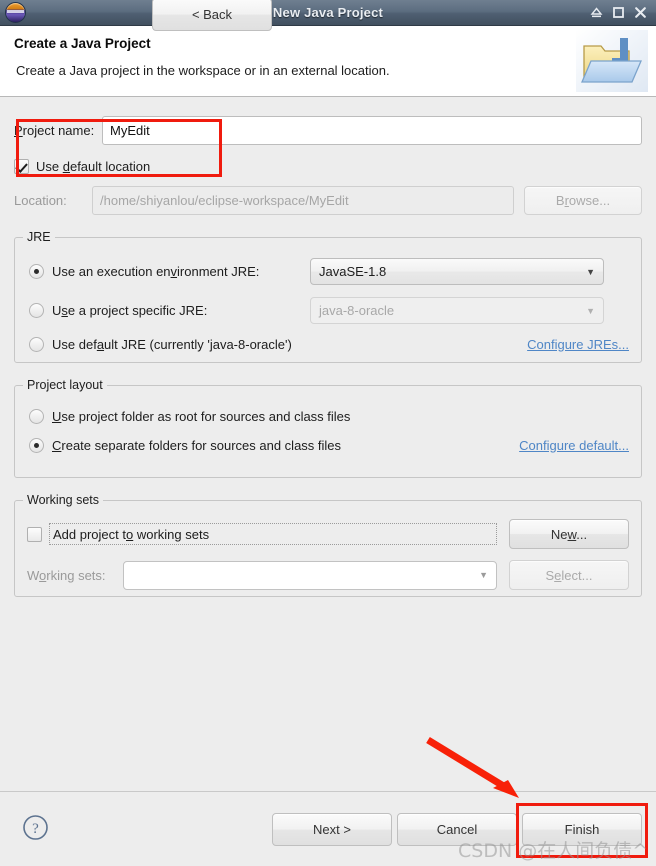 This screenshot has width=656, height=866. Describe the element at coordinates (65, 385) in the screenshot. I see `project-layout-group-title: Project layout` at that location.